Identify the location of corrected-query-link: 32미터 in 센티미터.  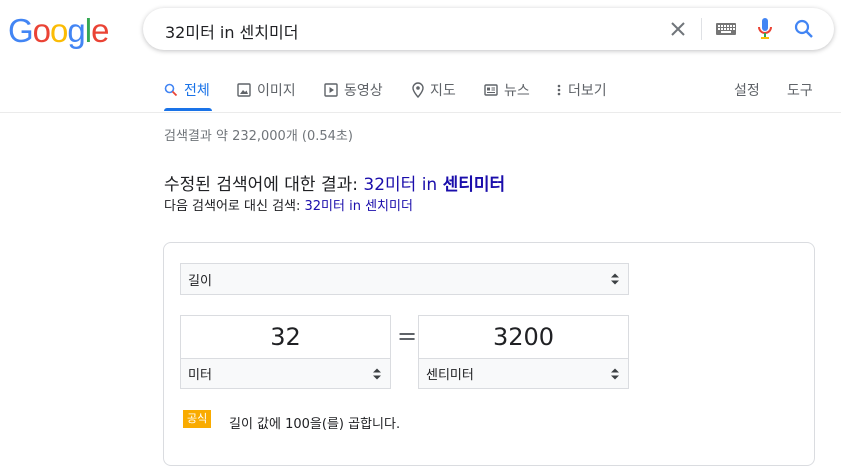
(434, 185).